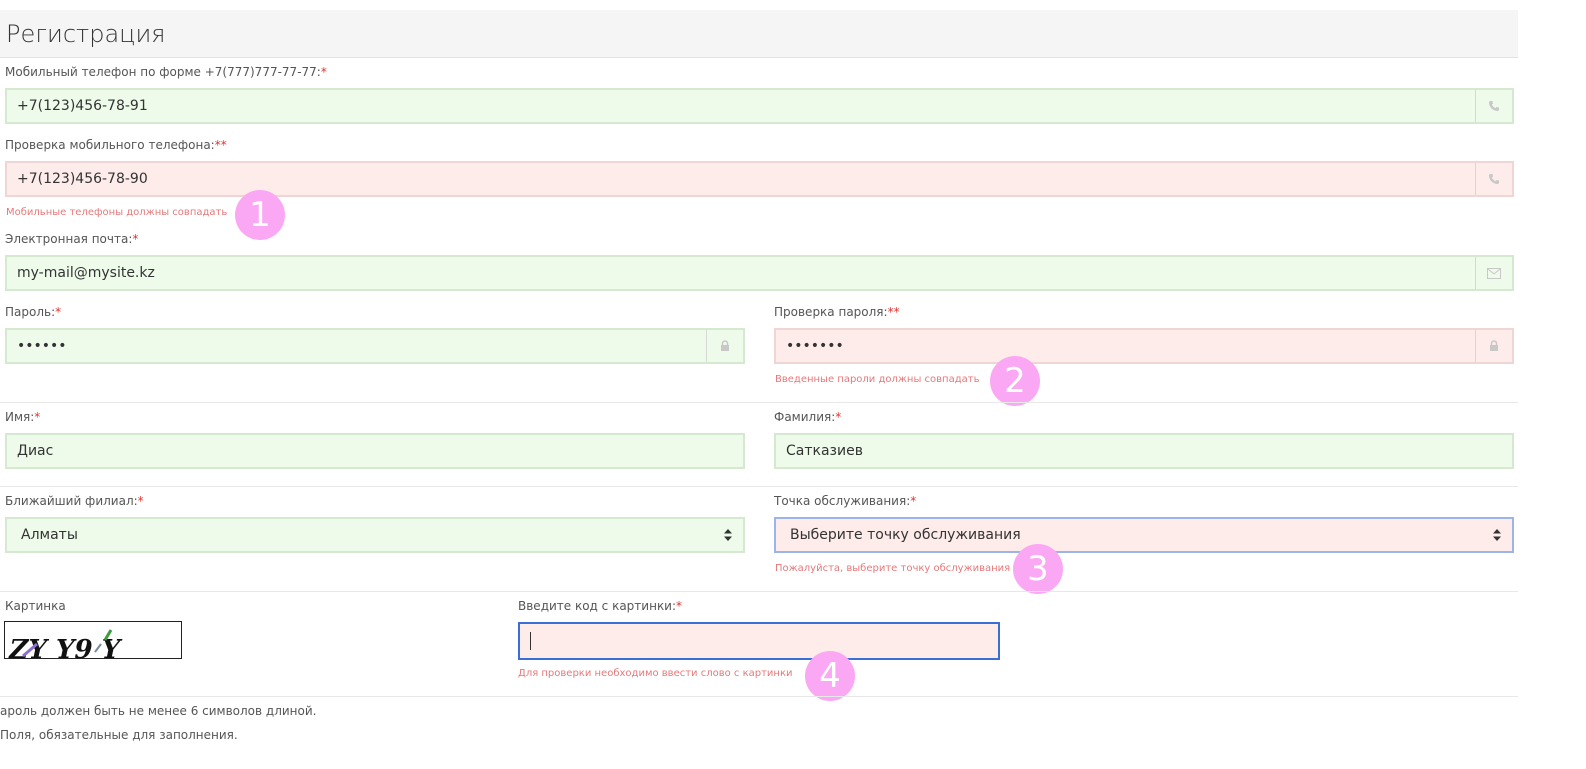 The width and height of the screenshot is (1586, 769). Describe the element at coordinates (1038, 569) in the screenshot. I see `annotation-badge-3: 3` at that location.